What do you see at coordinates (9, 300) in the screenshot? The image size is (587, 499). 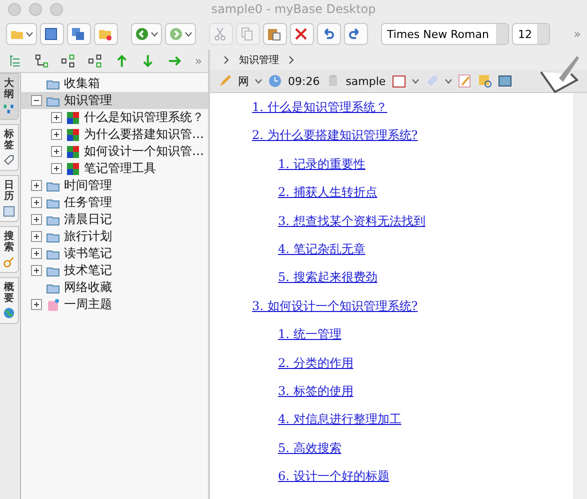 I see `side-tab: 概要` at bounding box center [9, 300].